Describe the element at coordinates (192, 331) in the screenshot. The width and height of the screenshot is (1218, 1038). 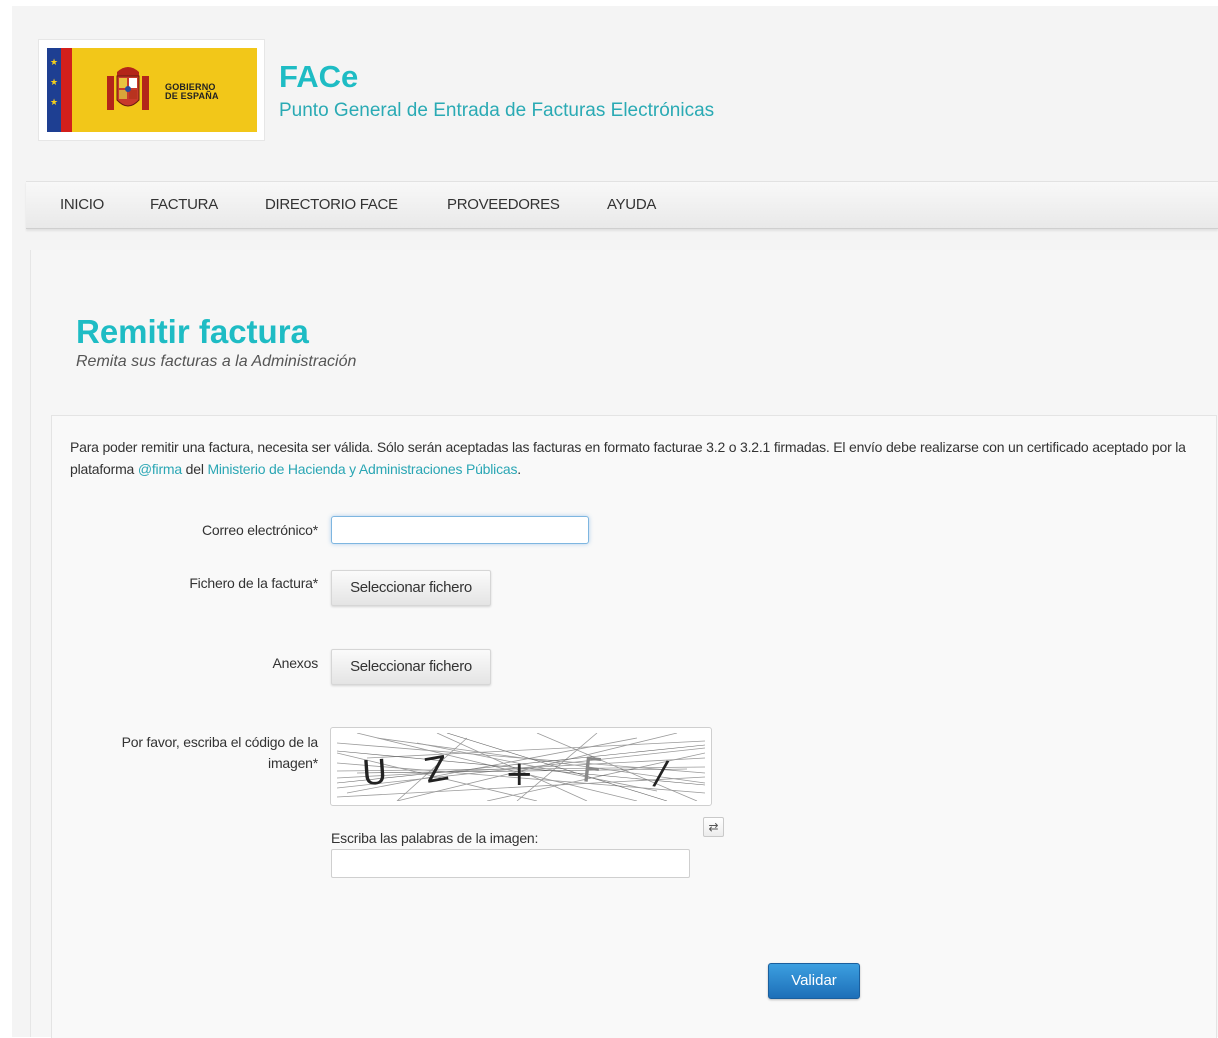
I see `page-title: Remitir factura` at that location.